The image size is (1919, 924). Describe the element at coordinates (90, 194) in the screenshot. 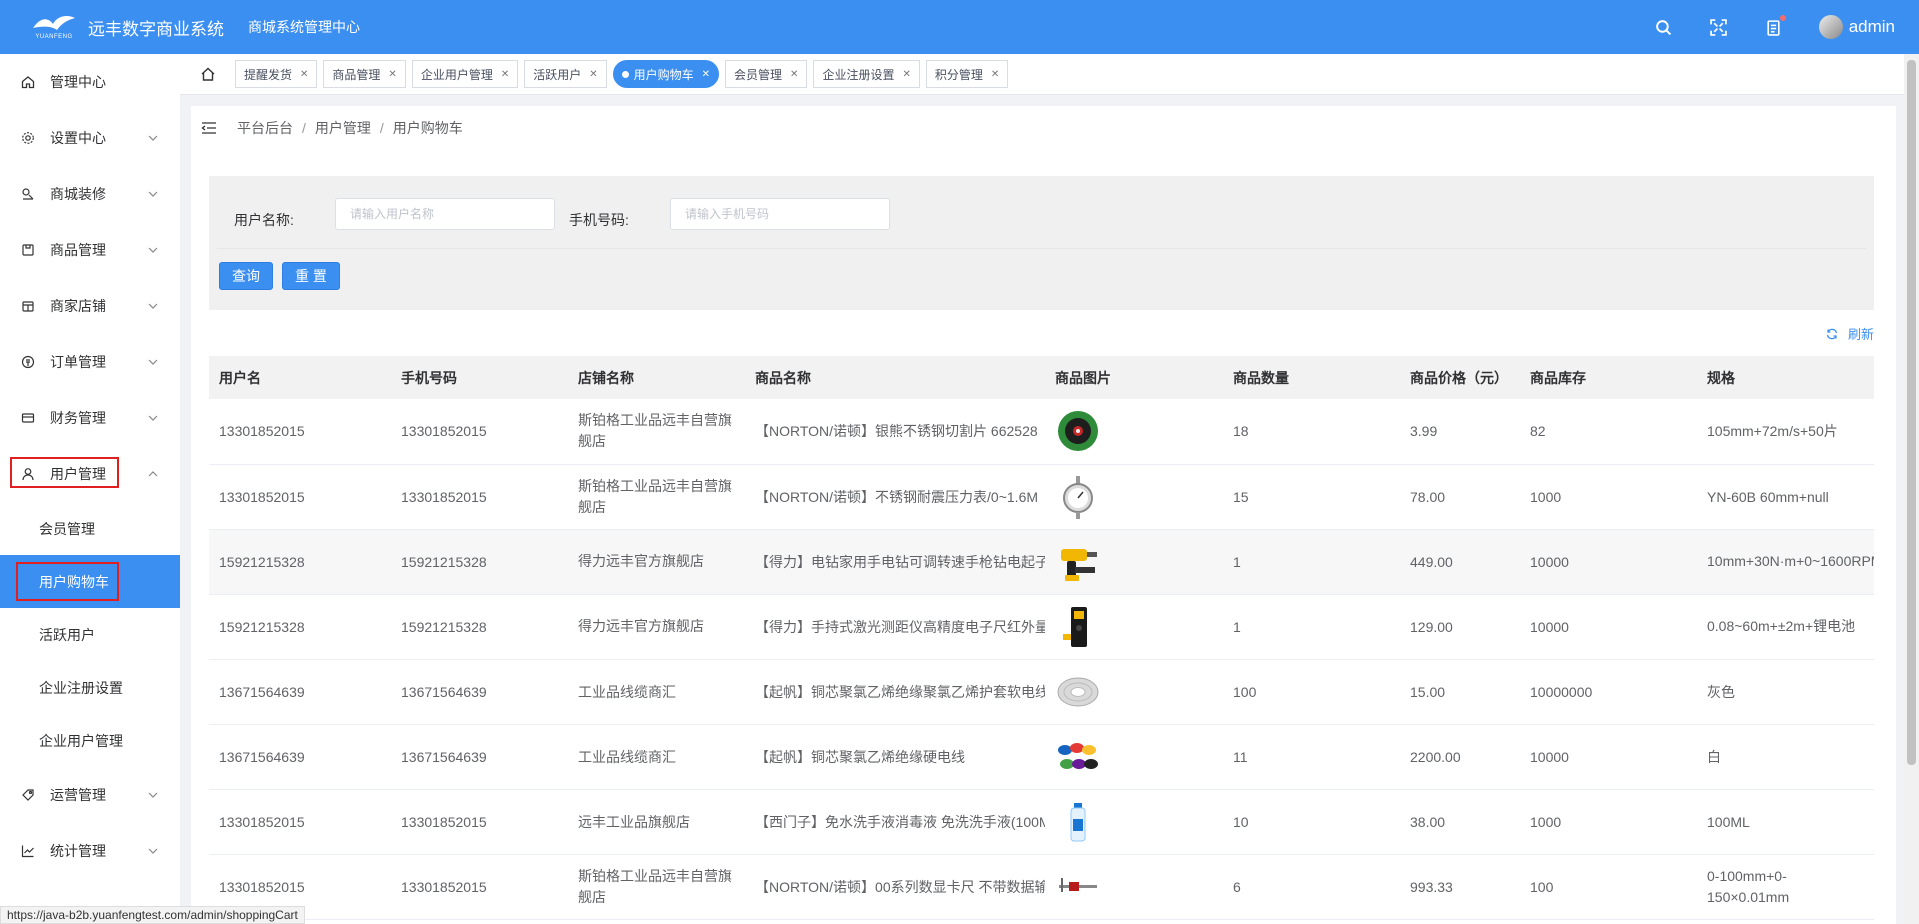

I see `sidebar-item-decoration: 商城装修` at that location.